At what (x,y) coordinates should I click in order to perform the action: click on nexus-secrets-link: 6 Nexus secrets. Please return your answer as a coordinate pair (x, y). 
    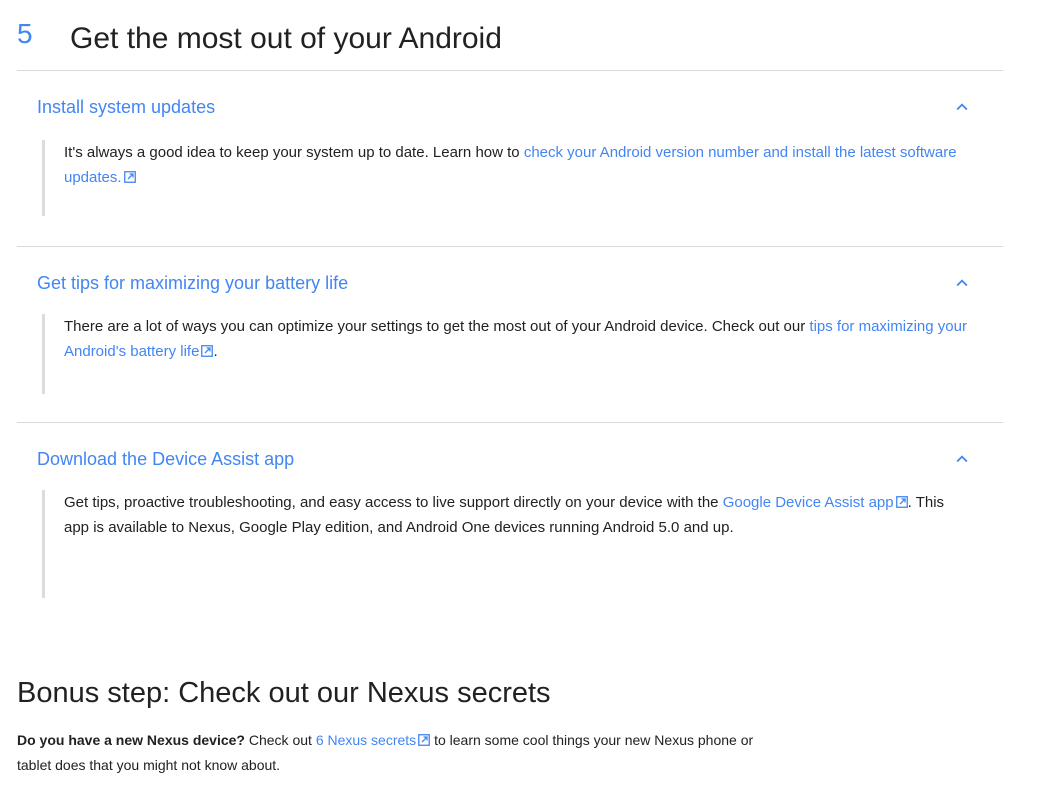
    Looking at the image, I should click on (373, 740).